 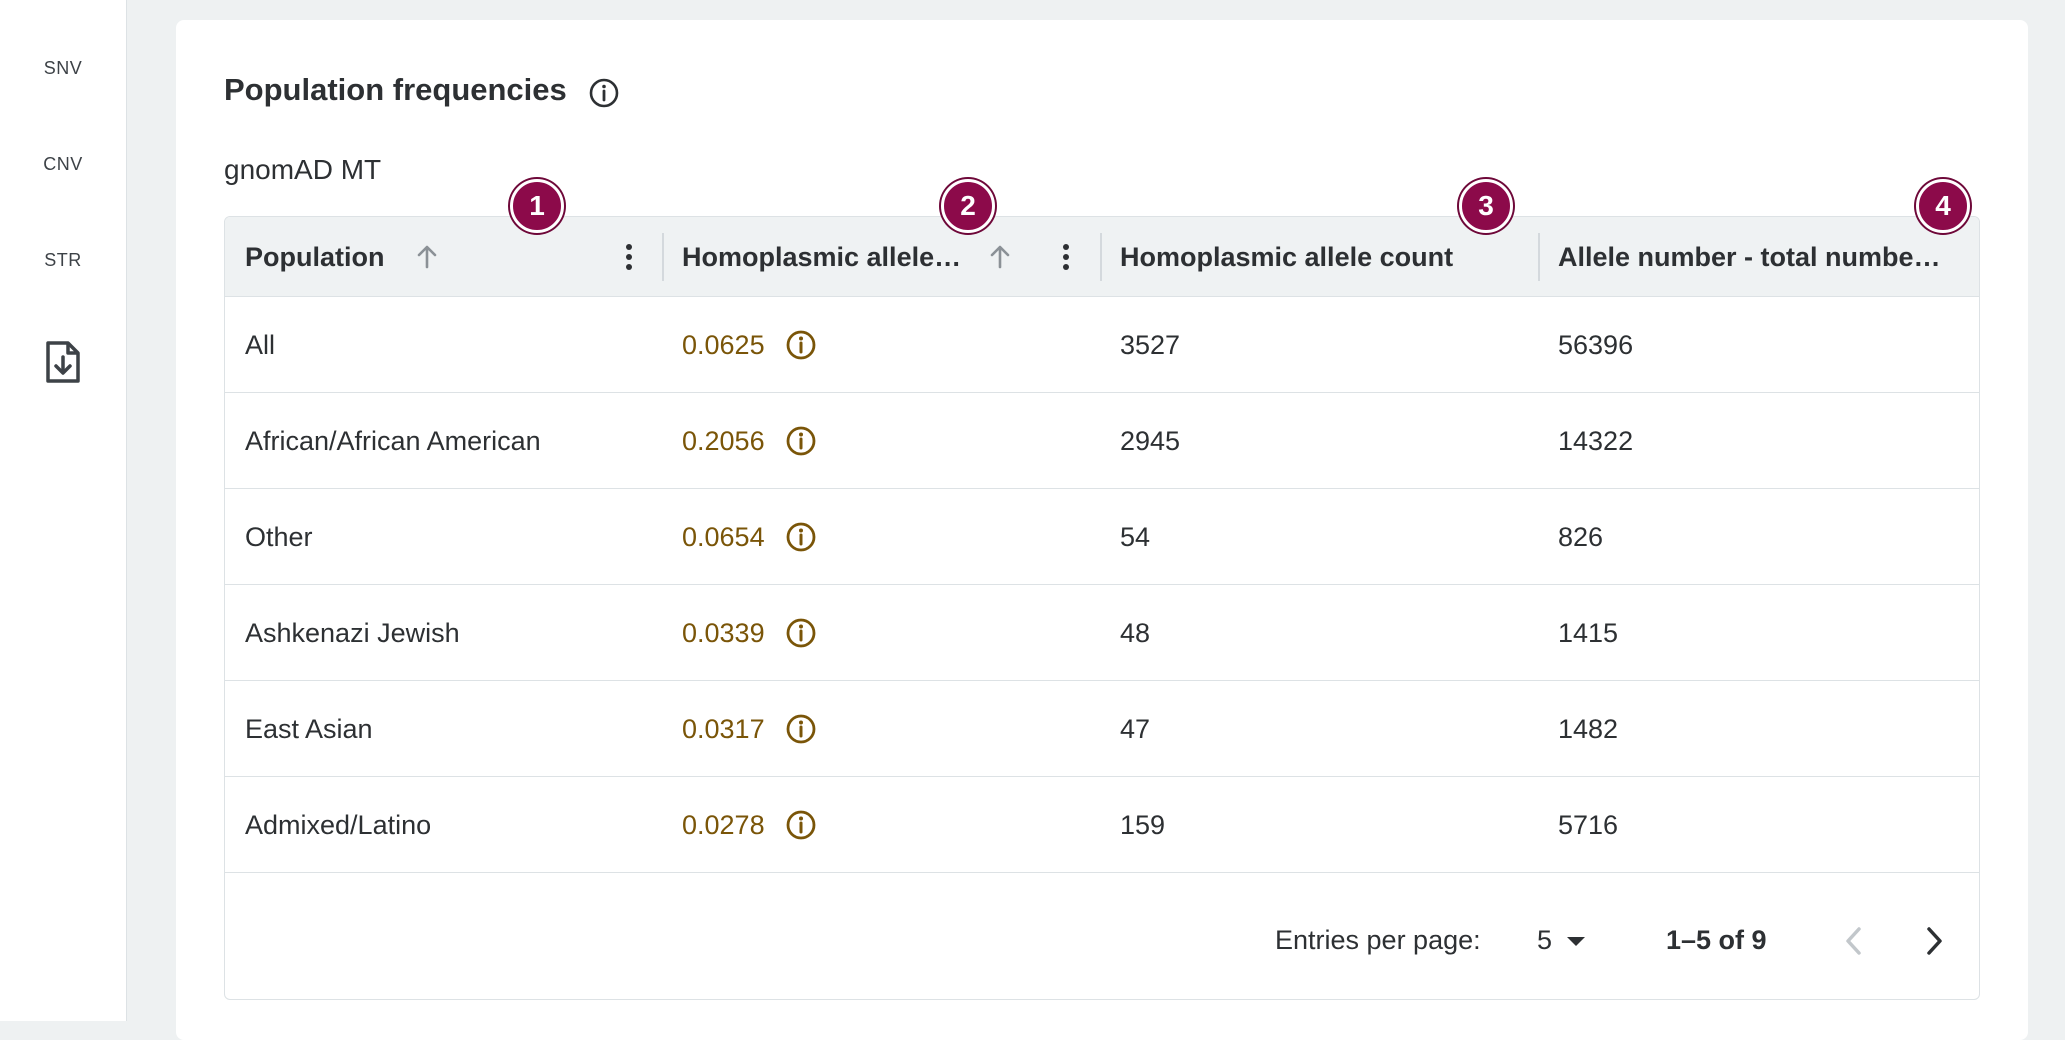 I want to click on cell-count: 159, so click(x=1143, y=824).